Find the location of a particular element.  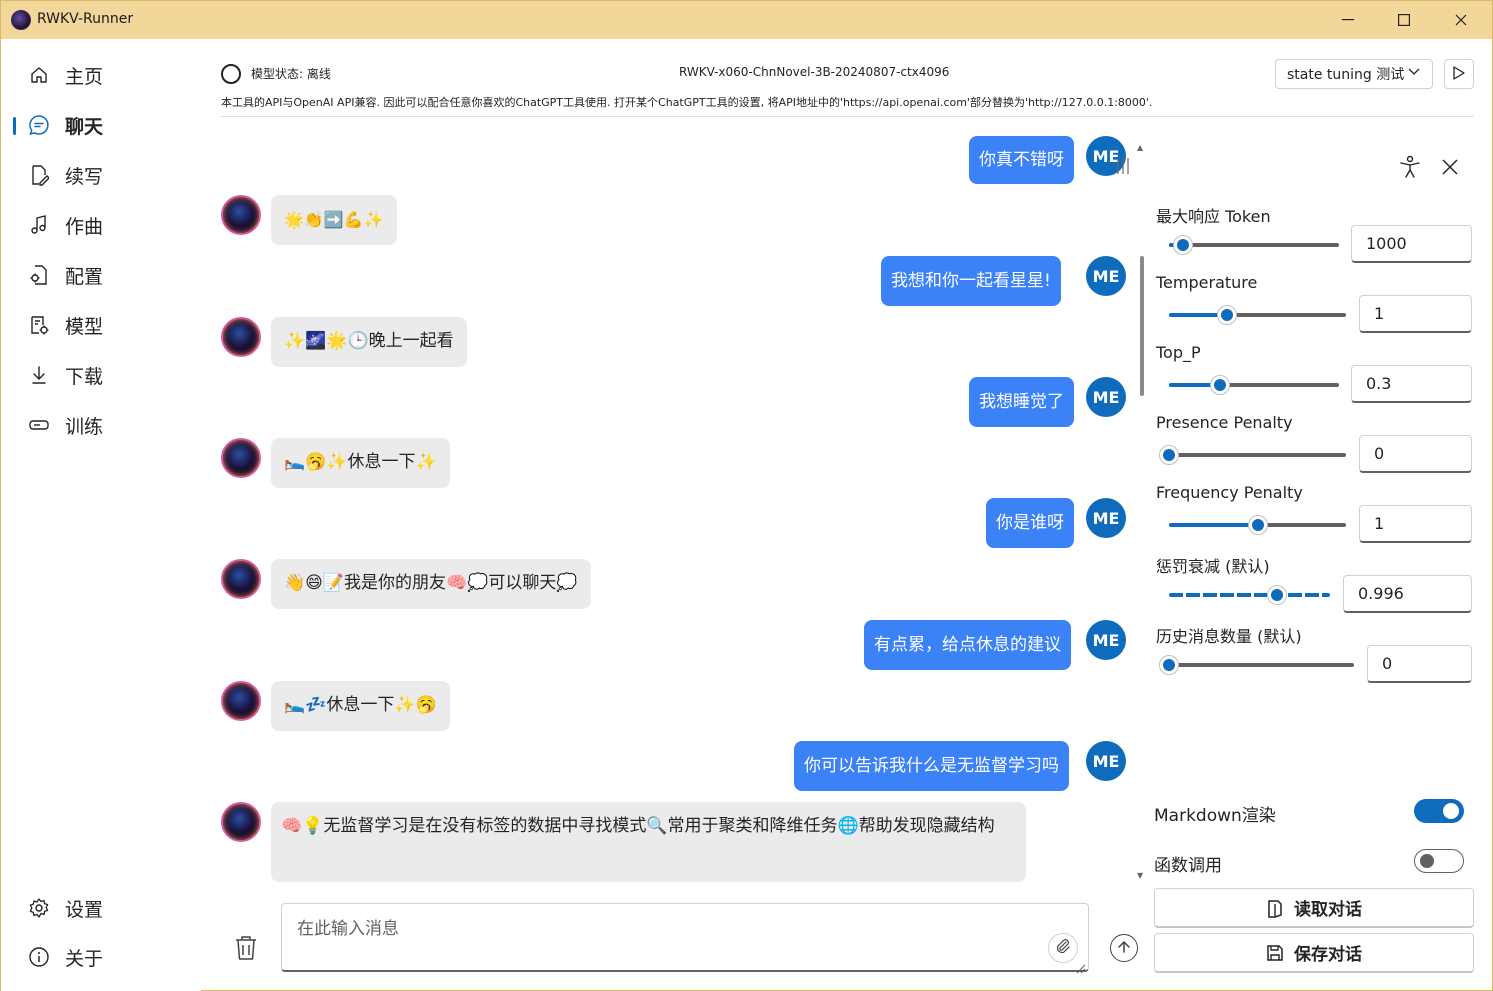

frequency-penalty-input: 1 is located at coordinates (1415, 524).